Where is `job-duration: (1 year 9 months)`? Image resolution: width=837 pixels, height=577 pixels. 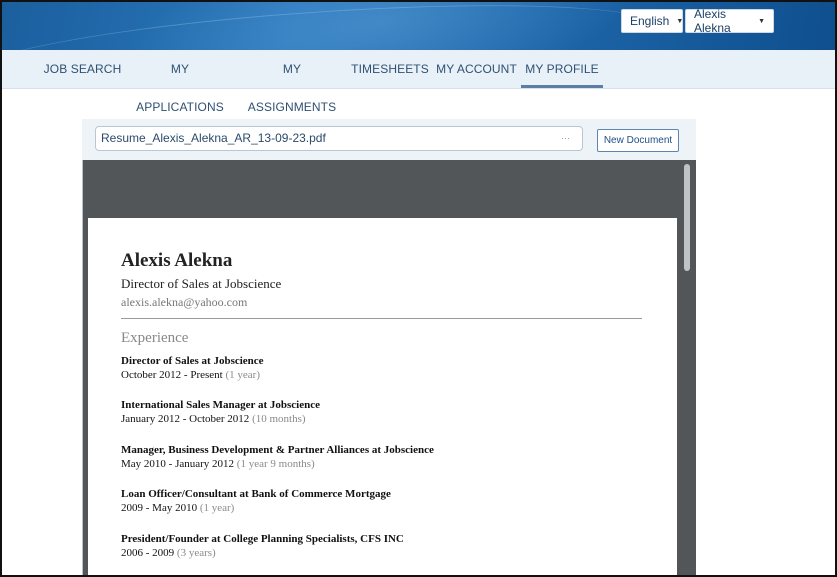 job-duration: (1 year 9 months) is located at coordinates (275, 464).